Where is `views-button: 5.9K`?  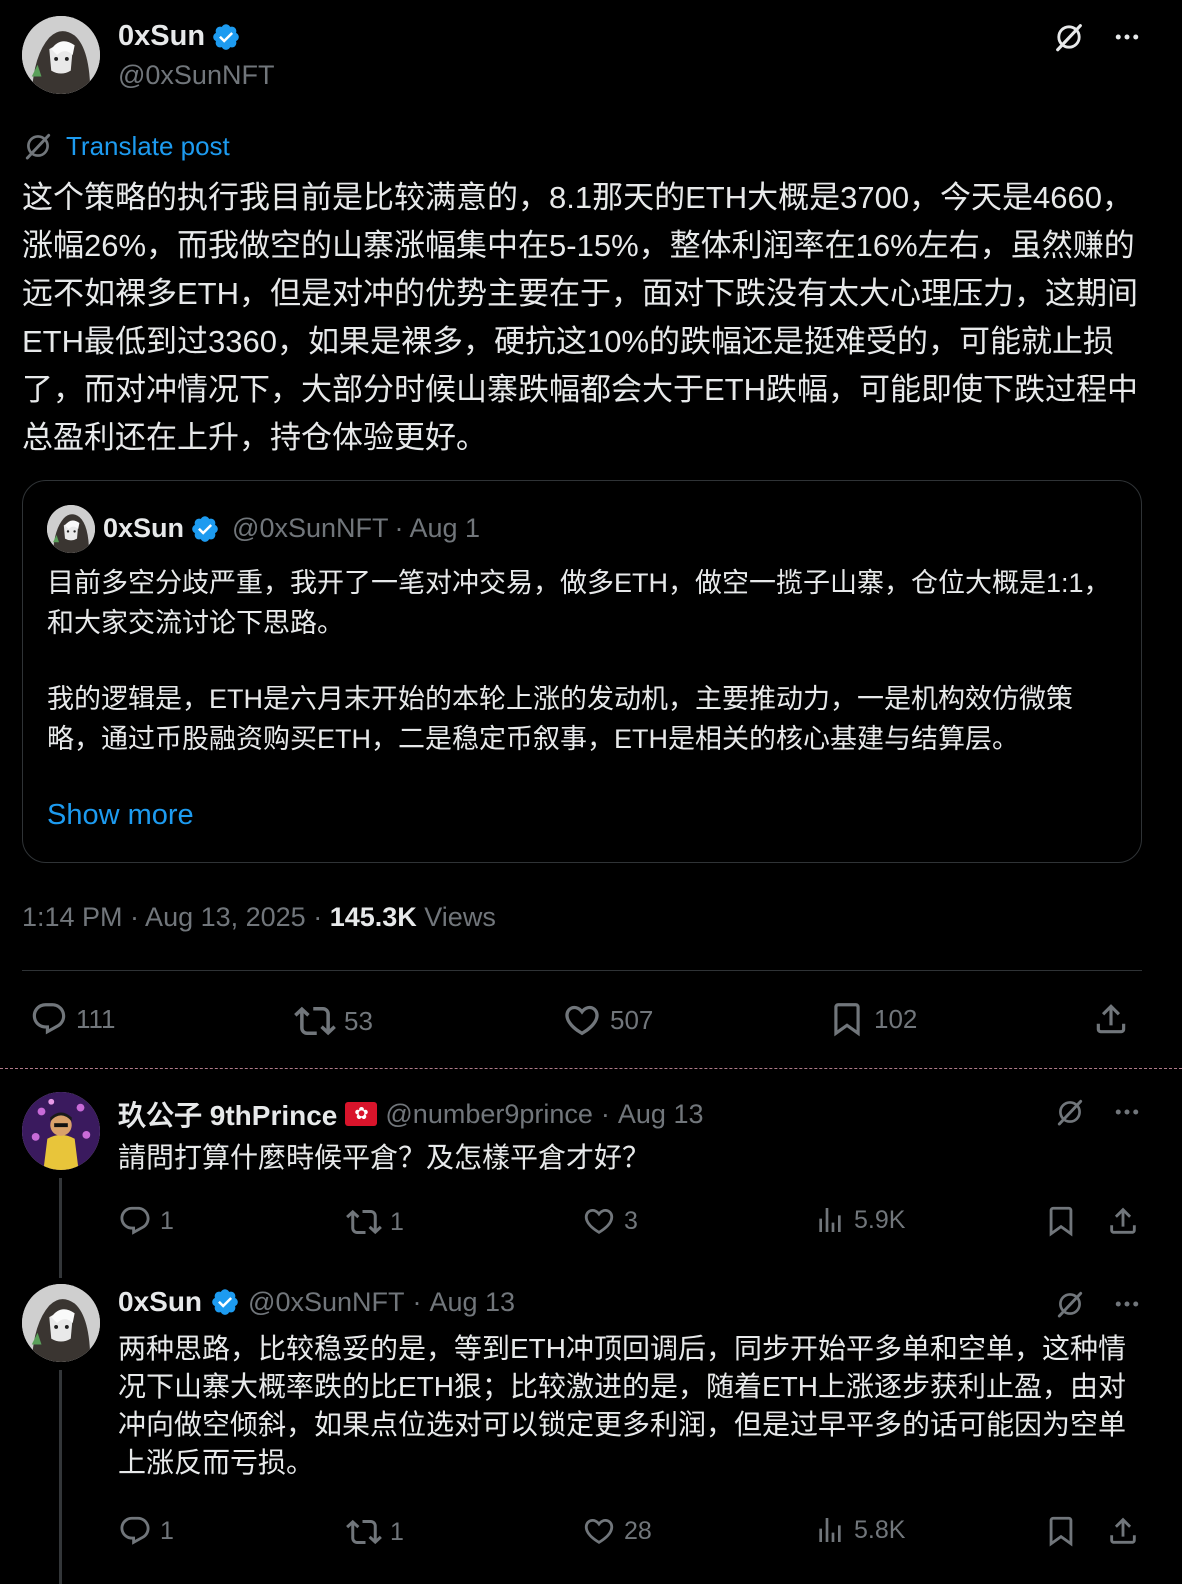 views-button: 5.9K is located at coordinates (859, 1220).